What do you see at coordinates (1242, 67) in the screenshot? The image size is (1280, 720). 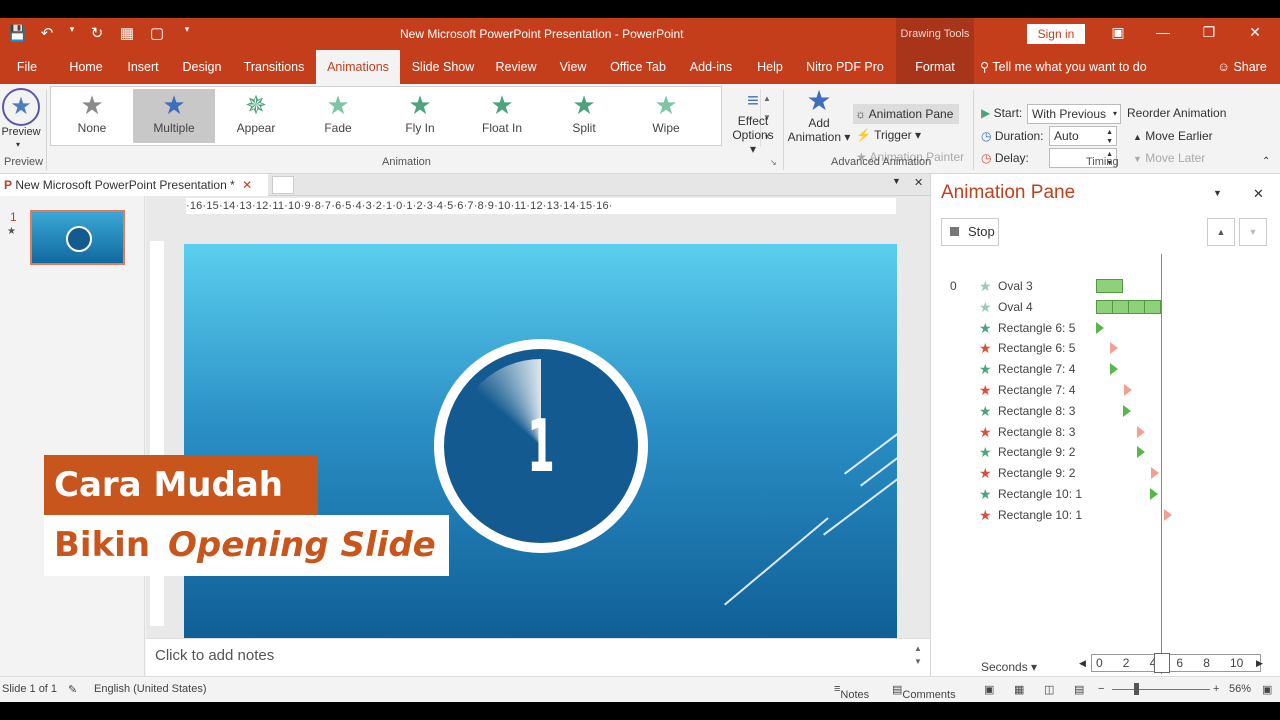 I see `share-button: ☺ Share` at bounding box center [1242, 67].